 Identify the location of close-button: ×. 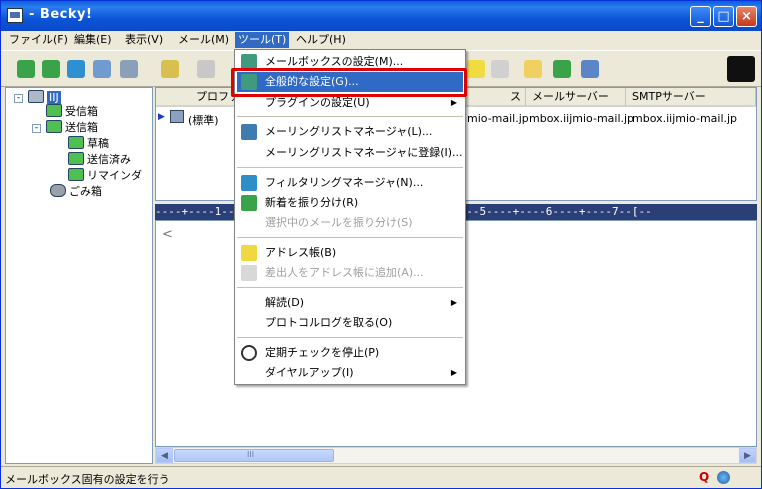
(746, 16).